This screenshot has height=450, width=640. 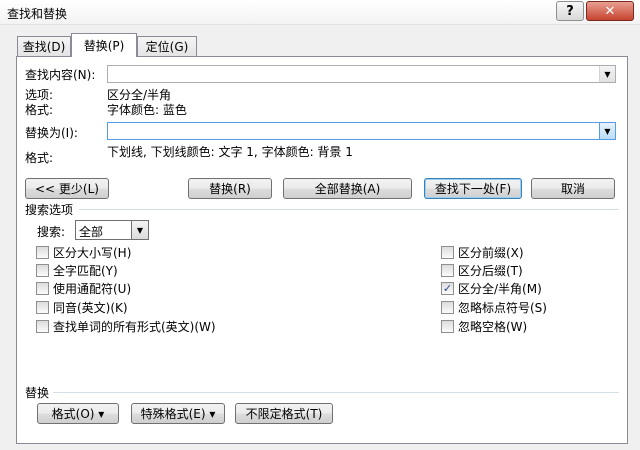 What do you see at coordinates (167, 46) in the screenshot?
I see `tab-goto: 定位(G)` at bounding box center [167, 46].